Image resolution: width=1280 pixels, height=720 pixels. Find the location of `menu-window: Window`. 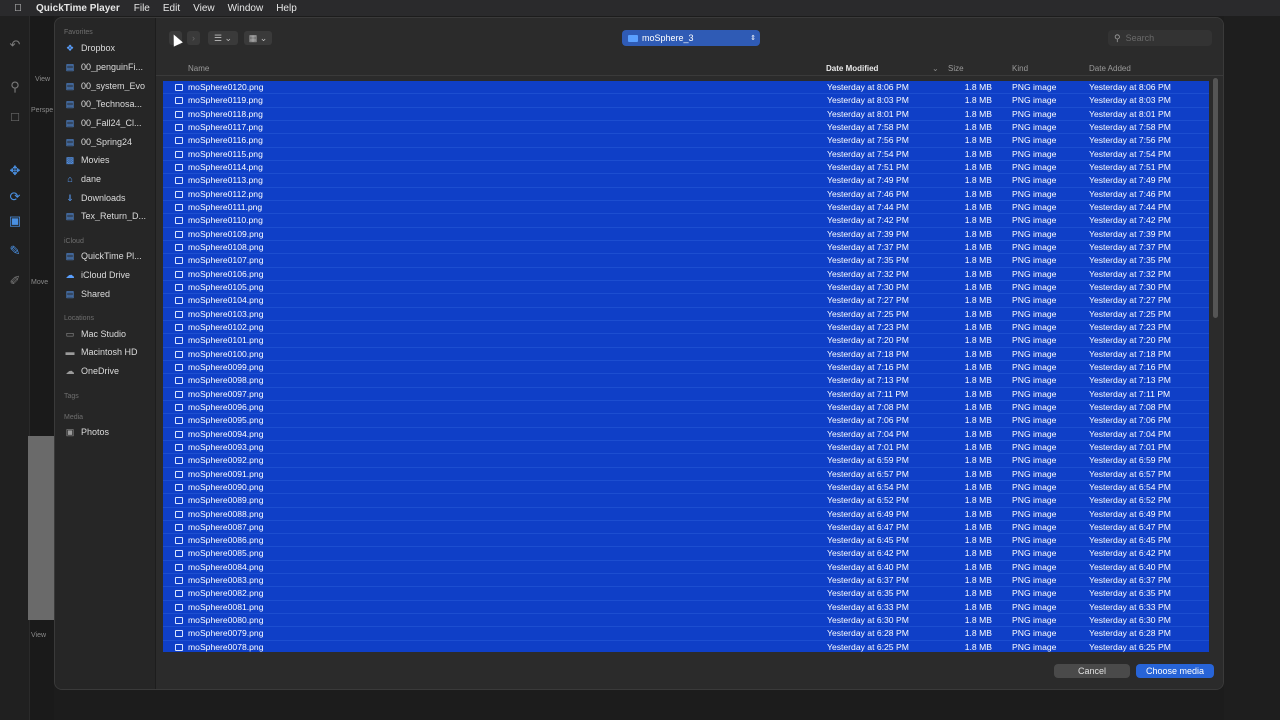

menu-window: Window is located at coordinates (246, 8).